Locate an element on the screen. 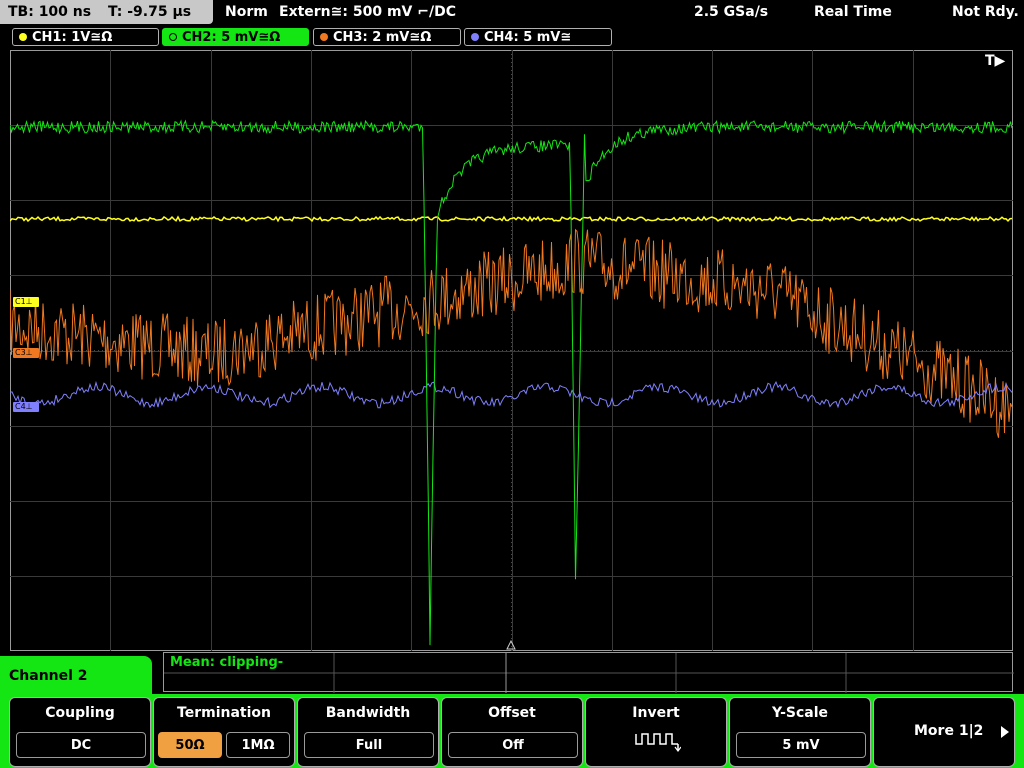  measurement-grid is located at coordinates (589, 673).